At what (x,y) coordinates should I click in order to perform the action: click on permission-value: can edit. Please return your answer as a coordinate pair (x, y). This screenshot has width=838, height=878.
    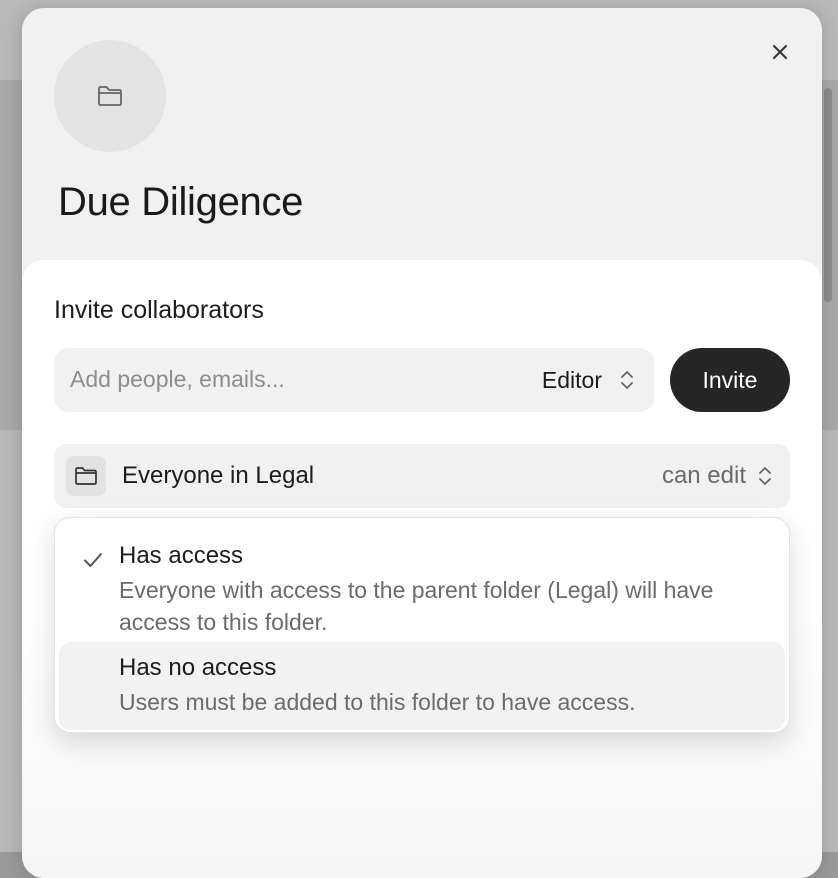
    Looking at the image, I should click on (703, 475).